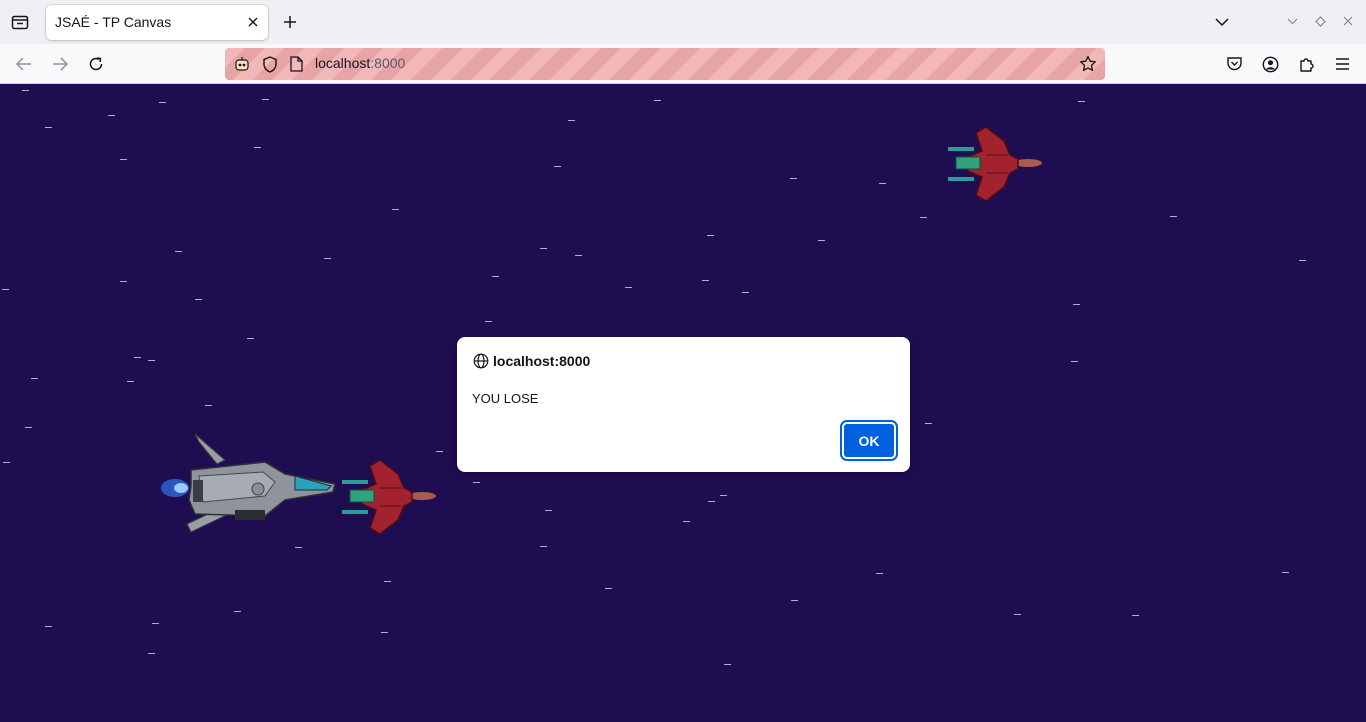 This screenshot has width=1366, height=722. I want to click on url-host: localhost, so click(343, 63).